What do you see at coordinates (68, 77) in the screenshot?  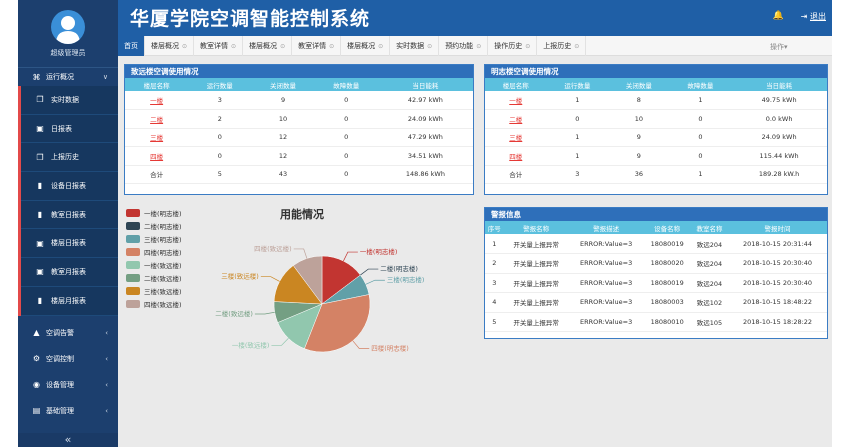 I see `menu-overview: ⌘ 运行概况 ∨` at bounding box center [68, 77].